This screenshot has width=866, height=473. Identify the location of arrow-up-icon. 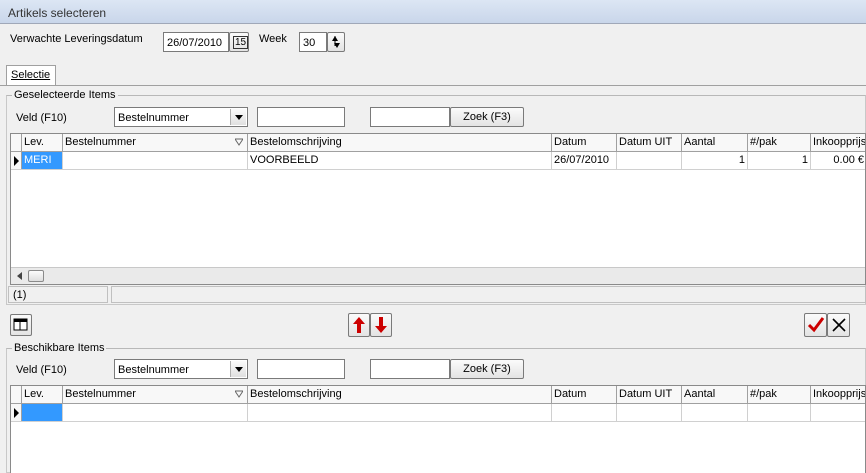
(359, 325).